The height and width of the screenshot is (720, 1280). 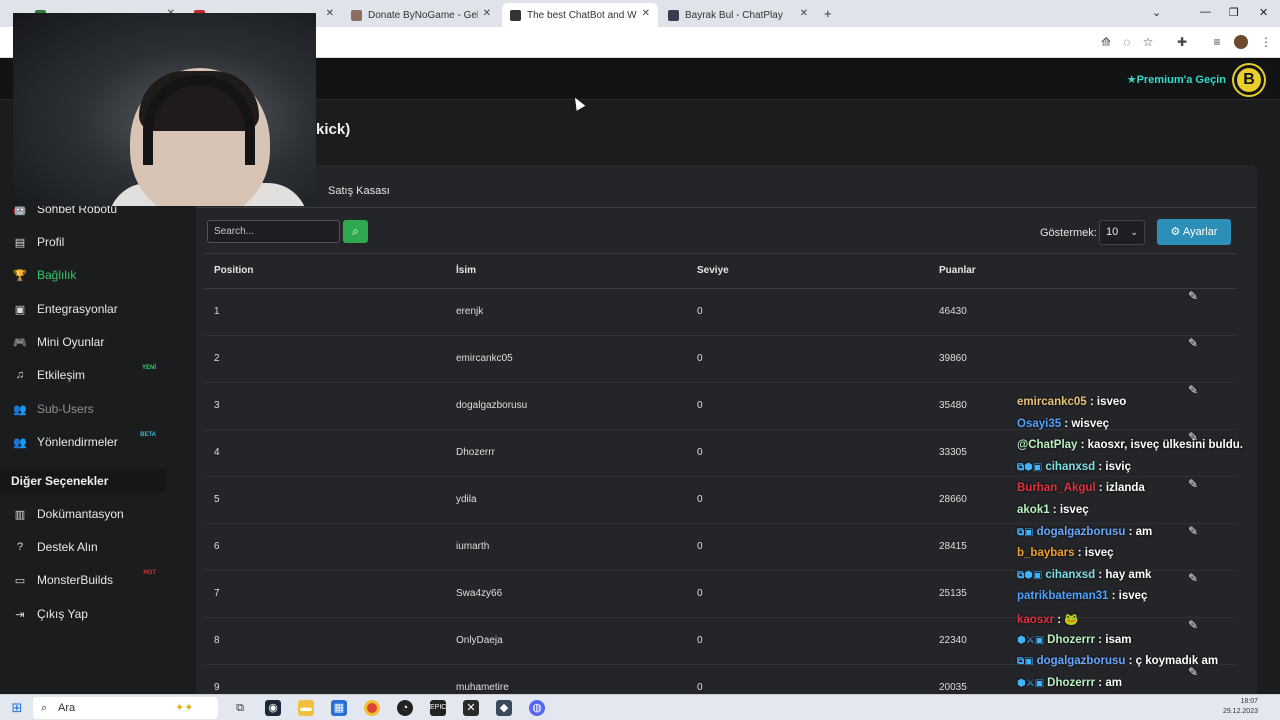 I want to click on premium-label: Premium'a Geçin, so click(x=1181, y=80).